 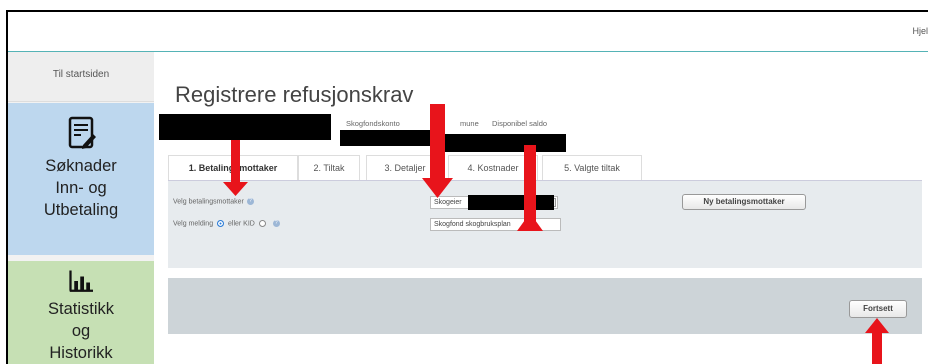 What do you see at coordinates (520, 123) in the screenshot?
I see `balance-label: Disponibel saldo` at bounding box center [520, 123].